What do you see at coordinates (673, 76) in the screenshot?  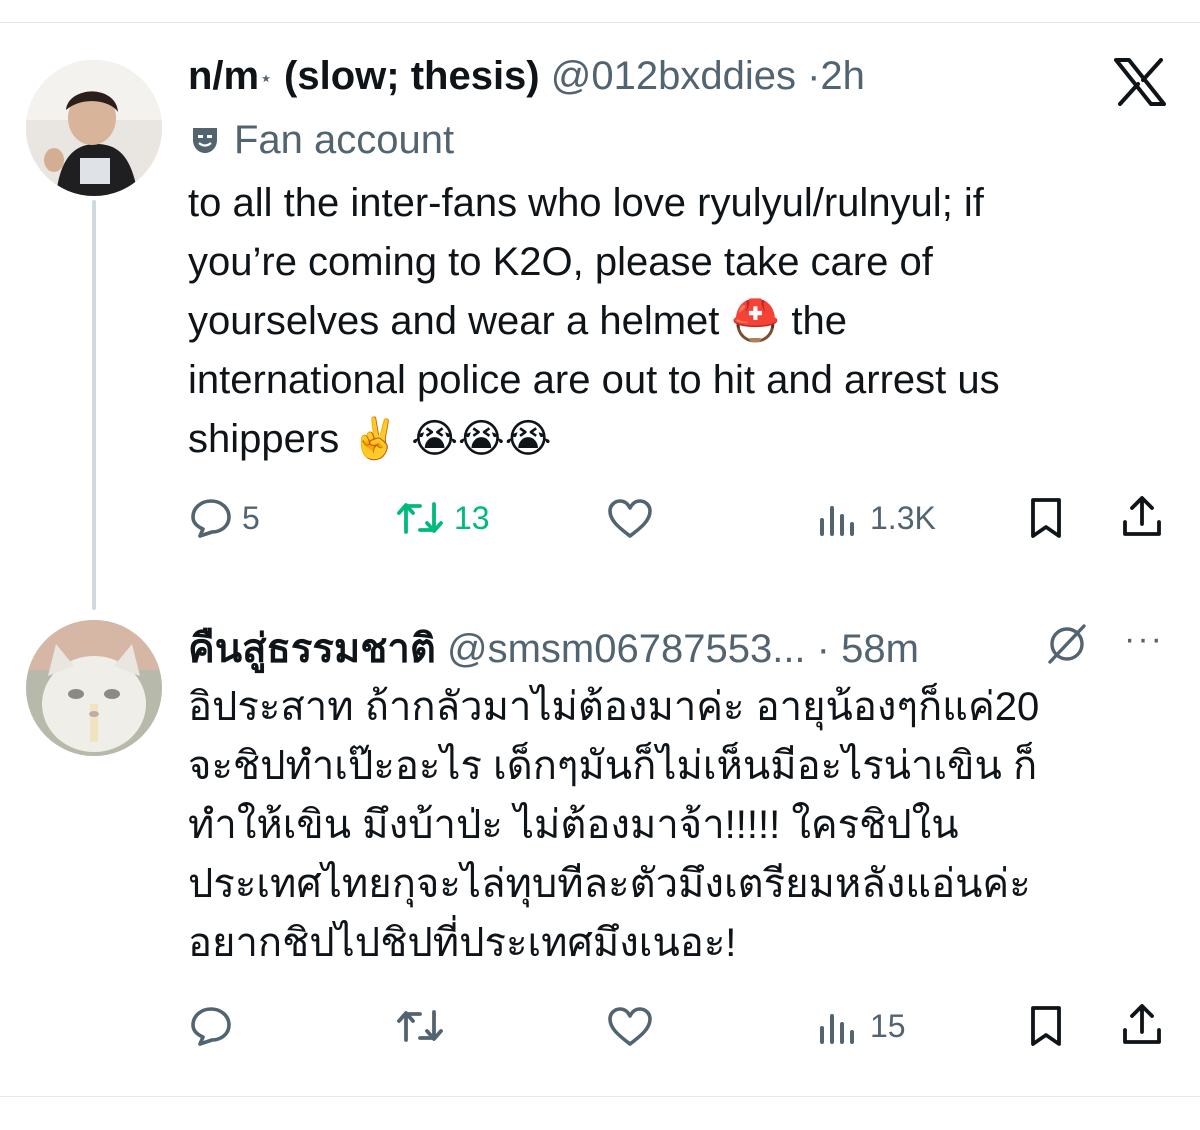 I see `handle: @012bxddies` at bounding box center [673, 76].